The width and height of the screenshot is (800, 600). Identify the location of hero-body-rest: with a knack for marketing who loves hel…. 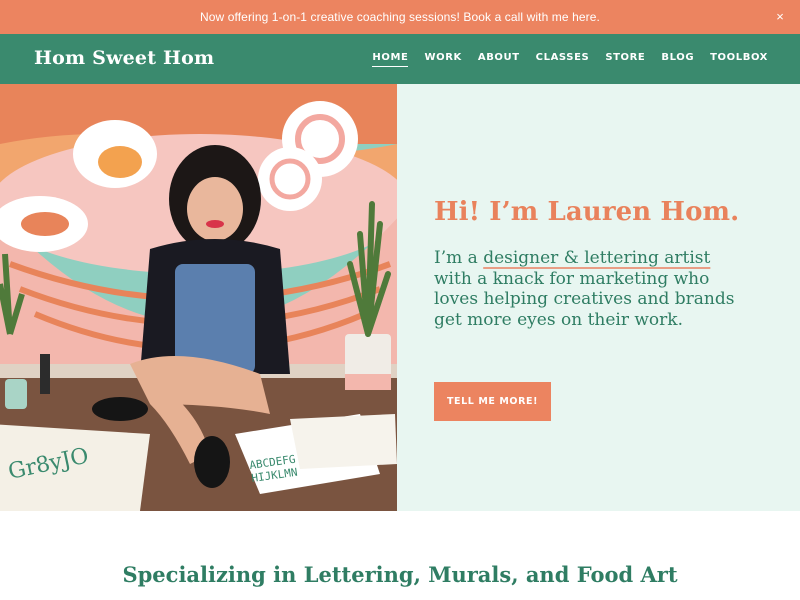
(584, 299).